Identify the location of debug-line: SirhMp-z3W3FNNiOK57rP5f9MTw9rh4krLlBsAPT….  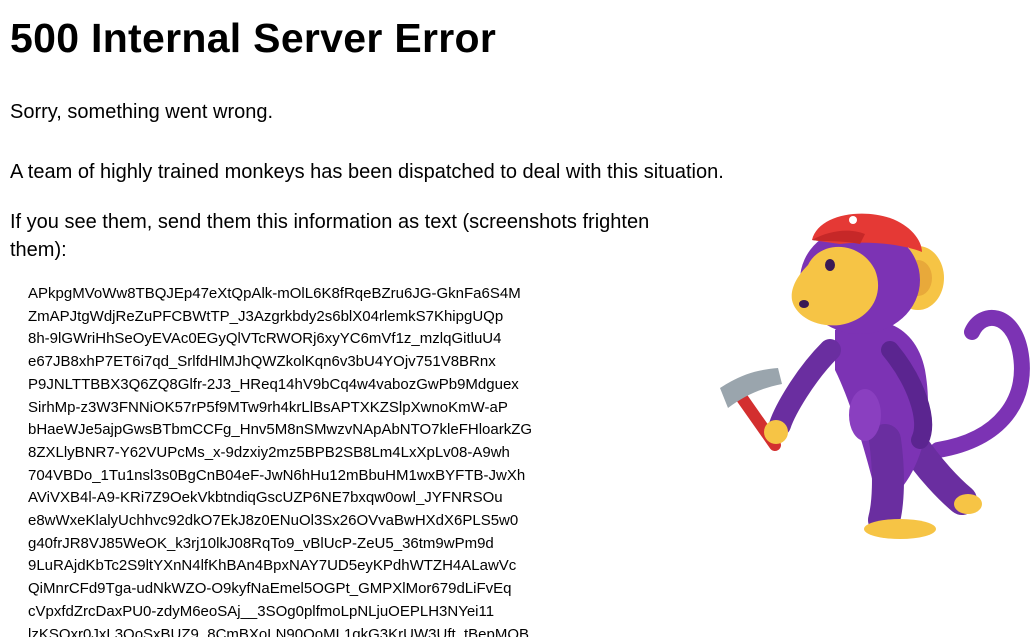
(268, 407).